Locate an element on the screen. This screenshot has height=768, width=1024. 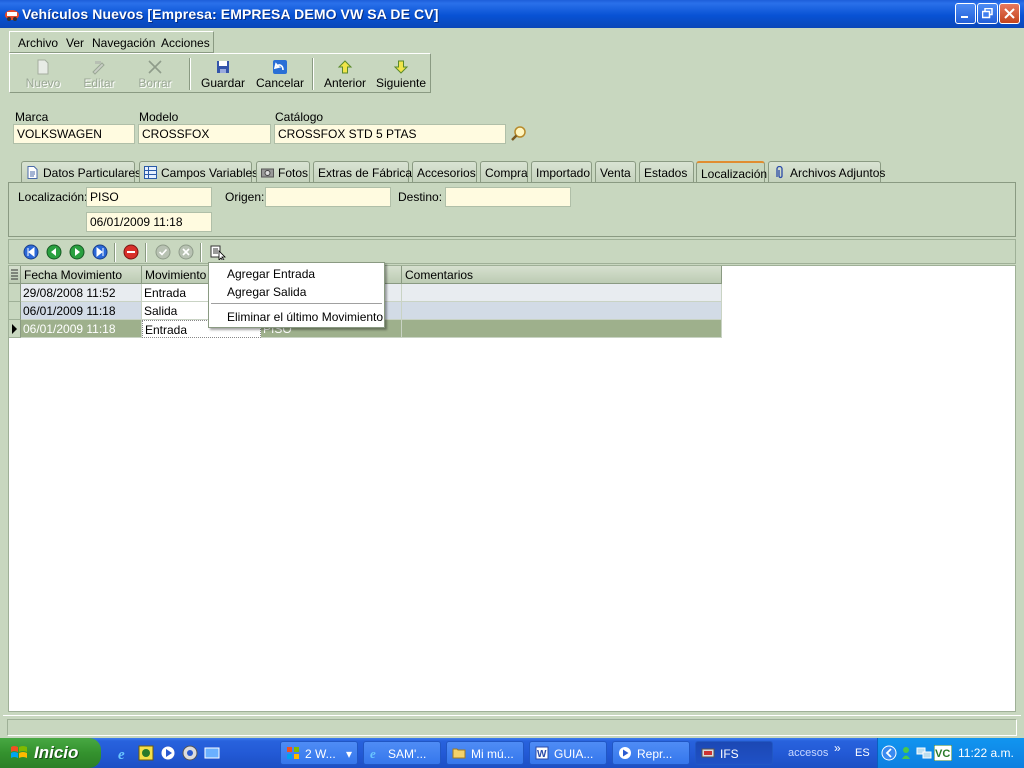
tab-fotos: Fotos is located at coordinates (283, 172).